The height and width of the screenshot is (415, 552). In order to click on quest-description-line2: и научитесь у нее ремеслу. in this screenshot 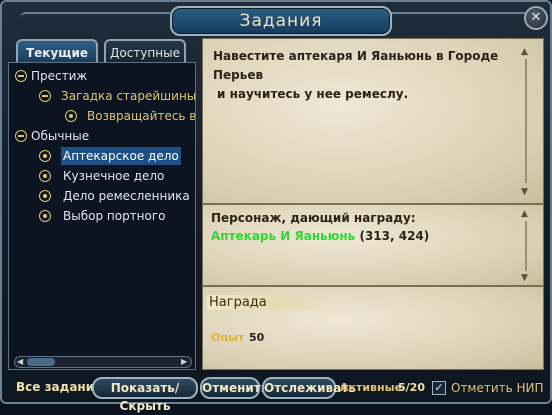, I will do `click(313, 94)`.